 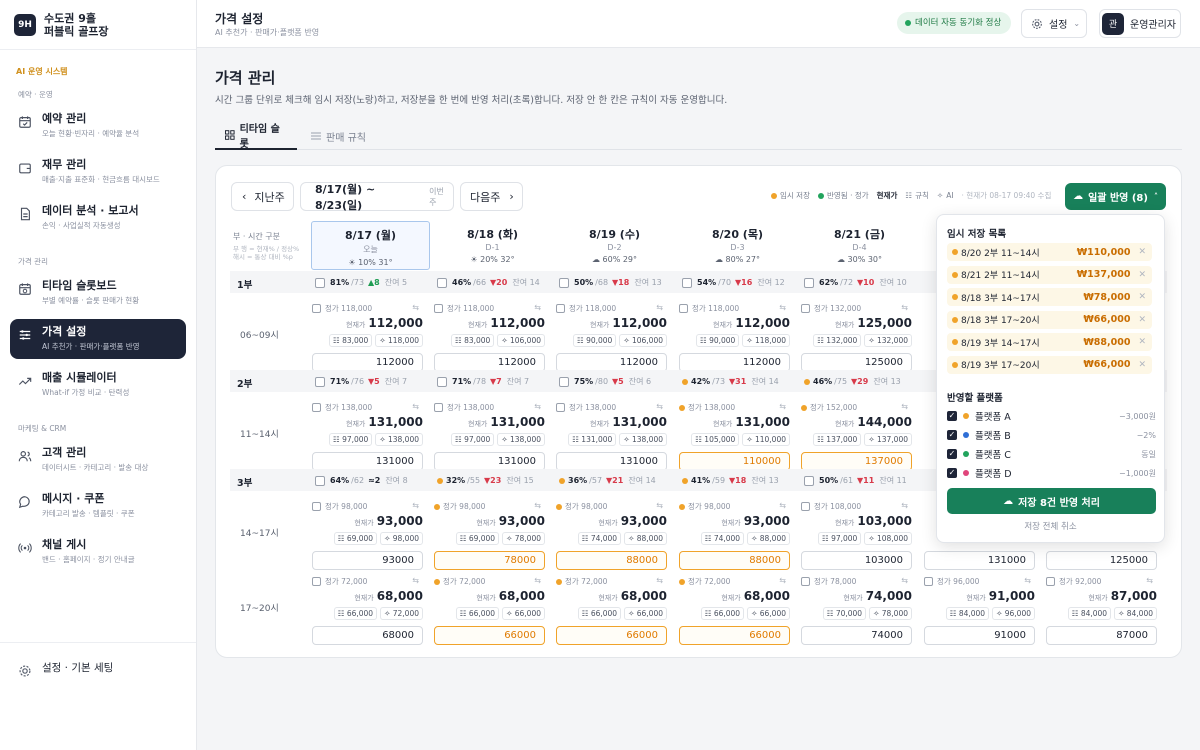 What do you see at coordinates (614, 245) in the screenshot?
I see `day-header: 8/19 (수) D-2 ☁ 60% 29°` at bounding box center [614, 245].